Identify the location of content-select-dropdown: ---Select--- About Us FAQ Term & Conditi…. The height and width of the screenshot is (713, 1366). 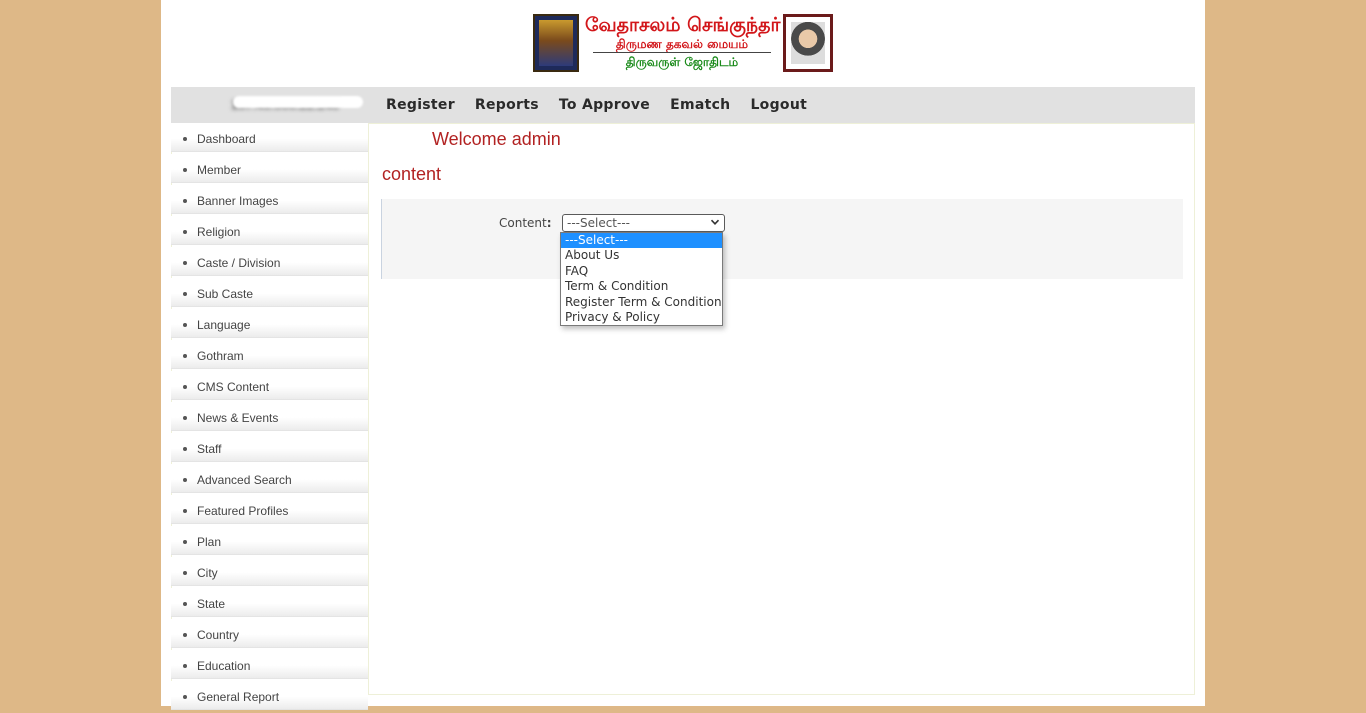
(641, 279).